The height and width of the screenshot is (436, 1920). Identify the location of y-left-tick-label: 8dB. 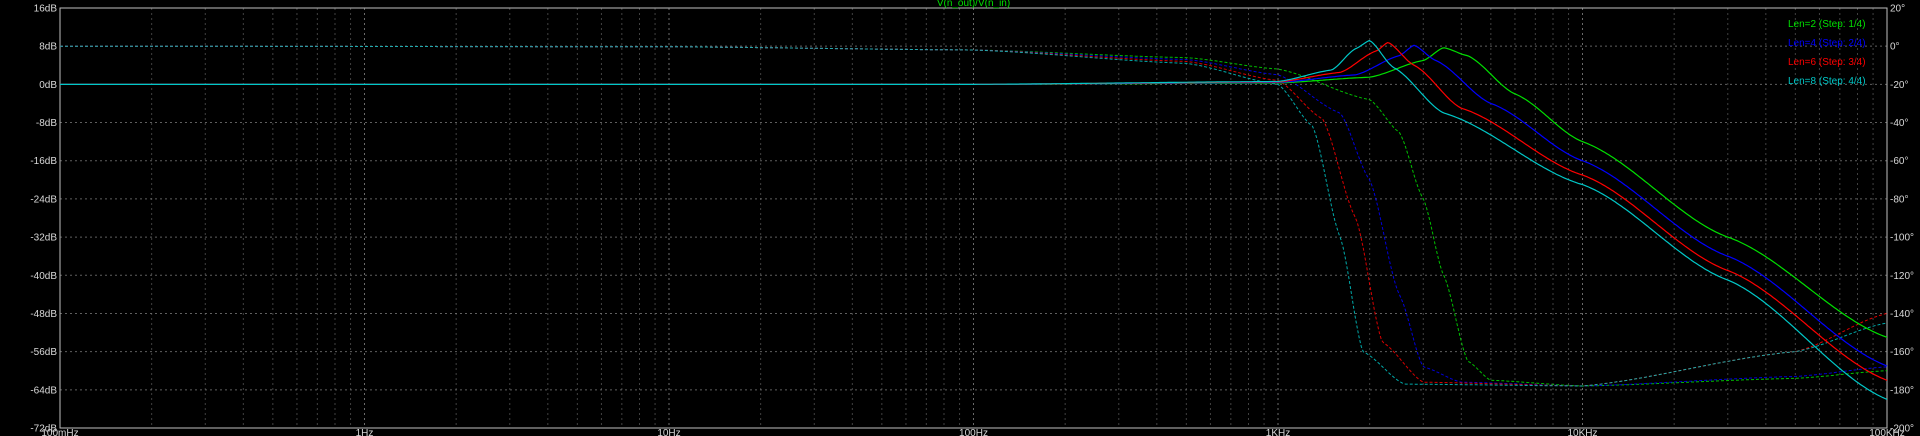
(48, 47).